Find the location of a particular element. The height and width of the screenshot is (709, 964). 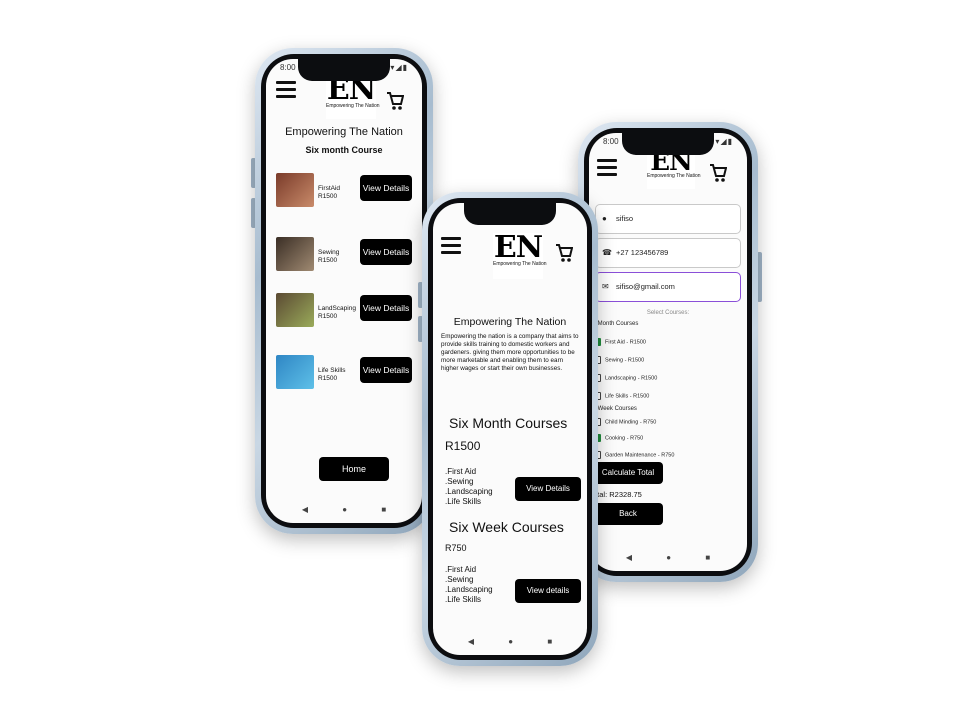

person-icon: ● is located at coordinates (604, 218).